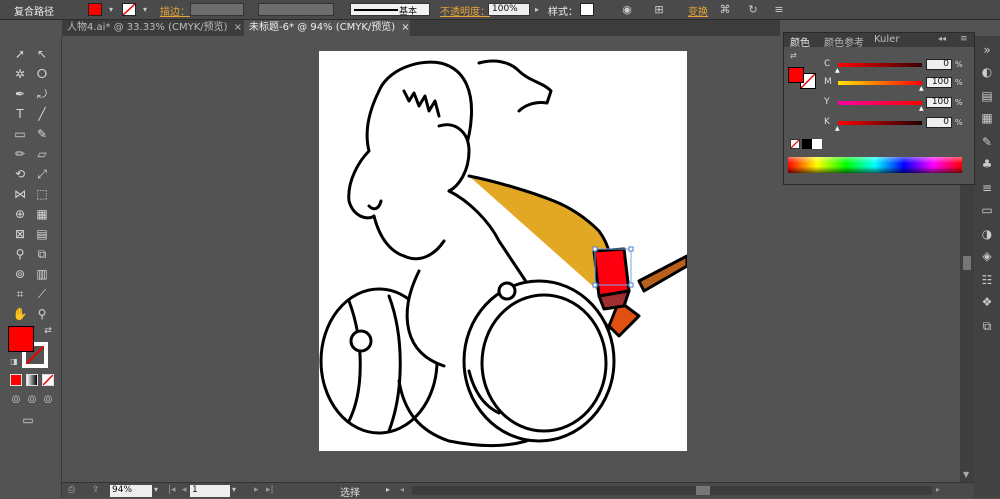 The image size is (1000, 499). What do you see at coordinates (14, 362) in the screenshot?
I see `default-colors-icon: ◨` at bounding box center [14, 362].